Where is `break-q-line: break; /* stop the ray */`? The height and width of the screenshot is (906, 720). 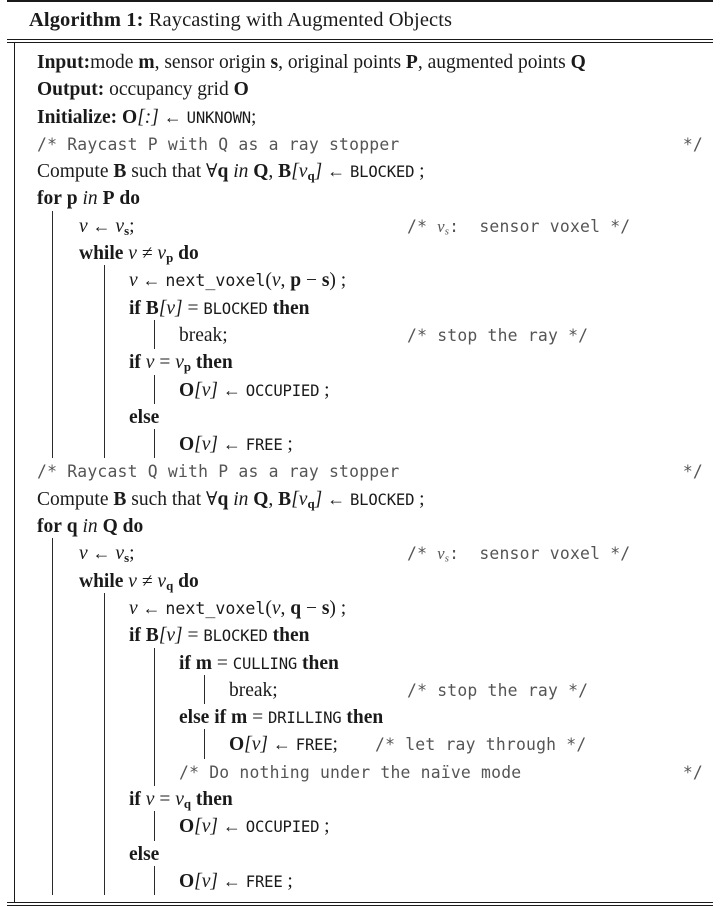
break-q-line: break; /* stop the ray */ is located at coordinates (360, 689).